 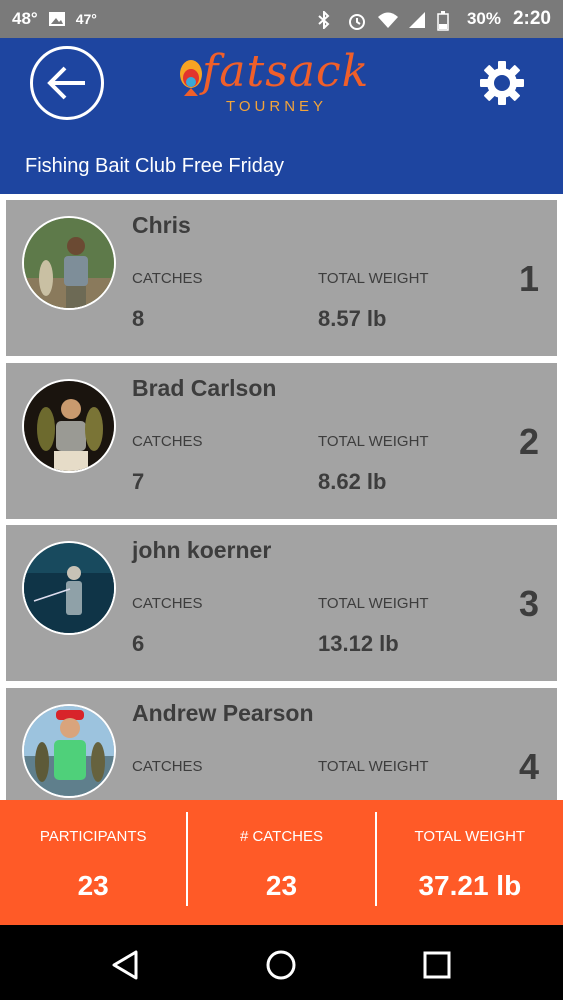 What do you see at coordinates (223, 713) in the screenshot?
I see `participant-name: Andrew Pearson` at bounding box center [223, 713].